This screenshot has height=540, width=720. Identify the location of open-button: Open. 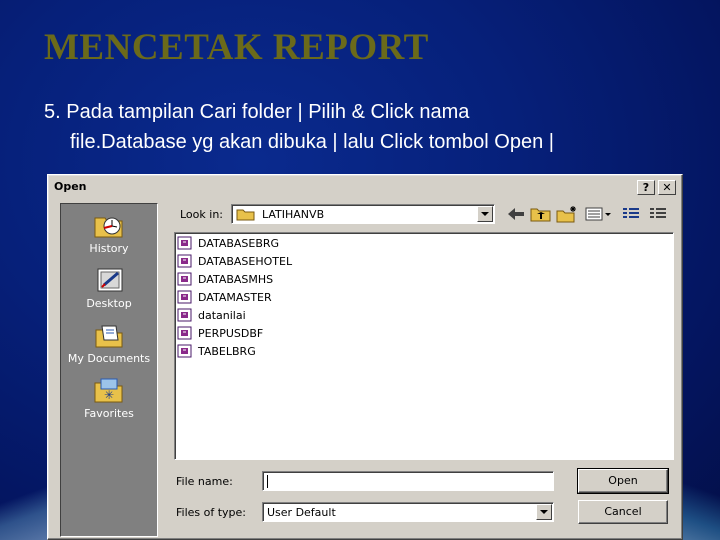
(623, 481).